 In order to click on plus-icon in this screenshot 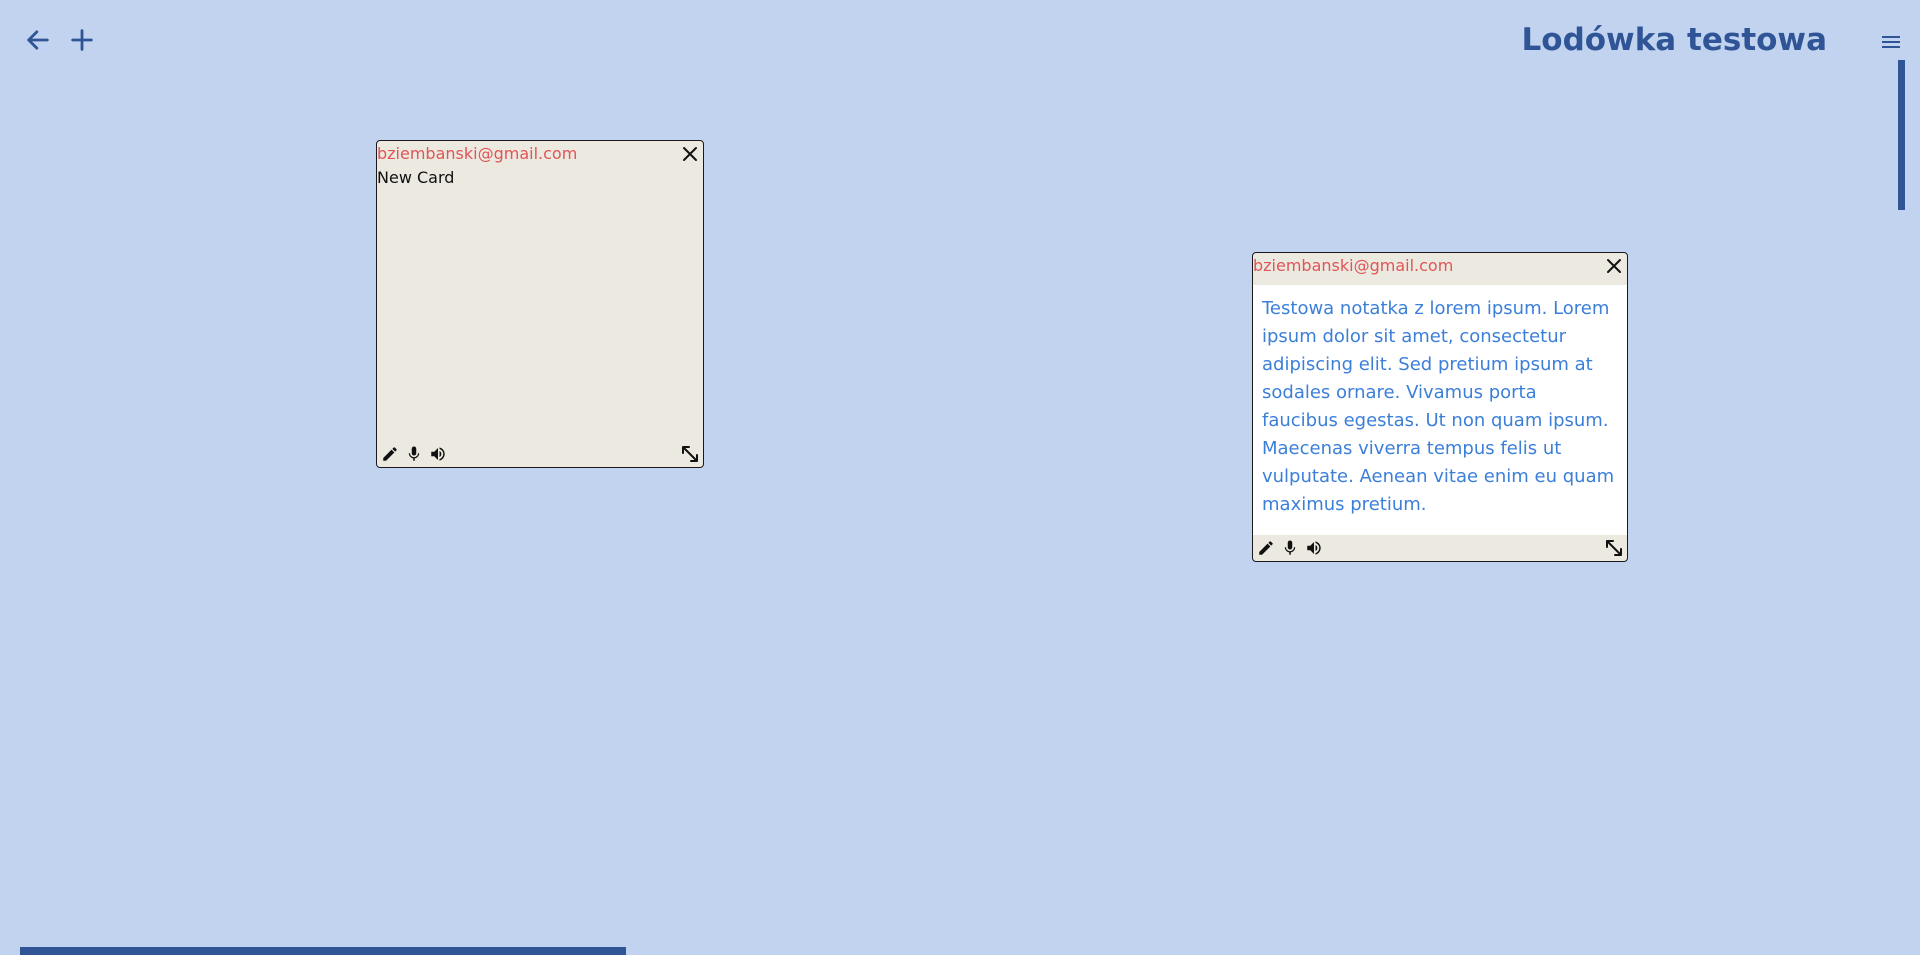, I will do `click(82, 40)`.